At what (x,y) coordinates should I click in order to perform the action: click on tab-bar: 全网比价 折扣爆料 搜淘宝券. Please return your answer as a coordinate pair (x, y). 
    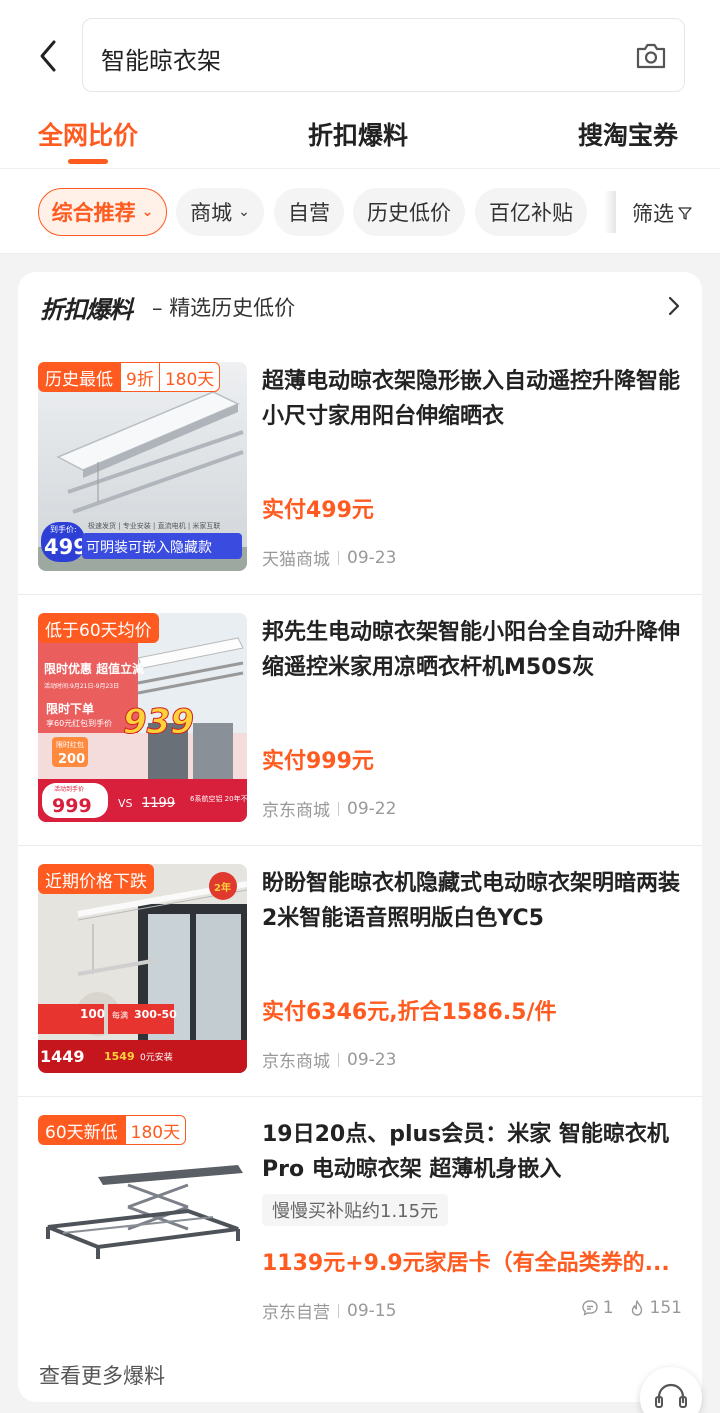
    Looking at the image, I should click on (360, 138).